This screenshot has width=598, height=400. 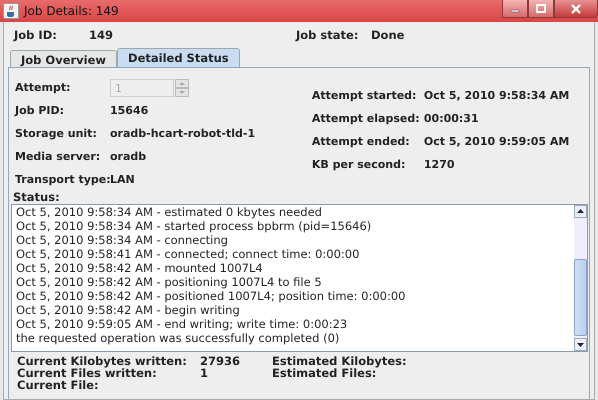 I want to click on scroll-down-icon, so click(x=580, y=344).